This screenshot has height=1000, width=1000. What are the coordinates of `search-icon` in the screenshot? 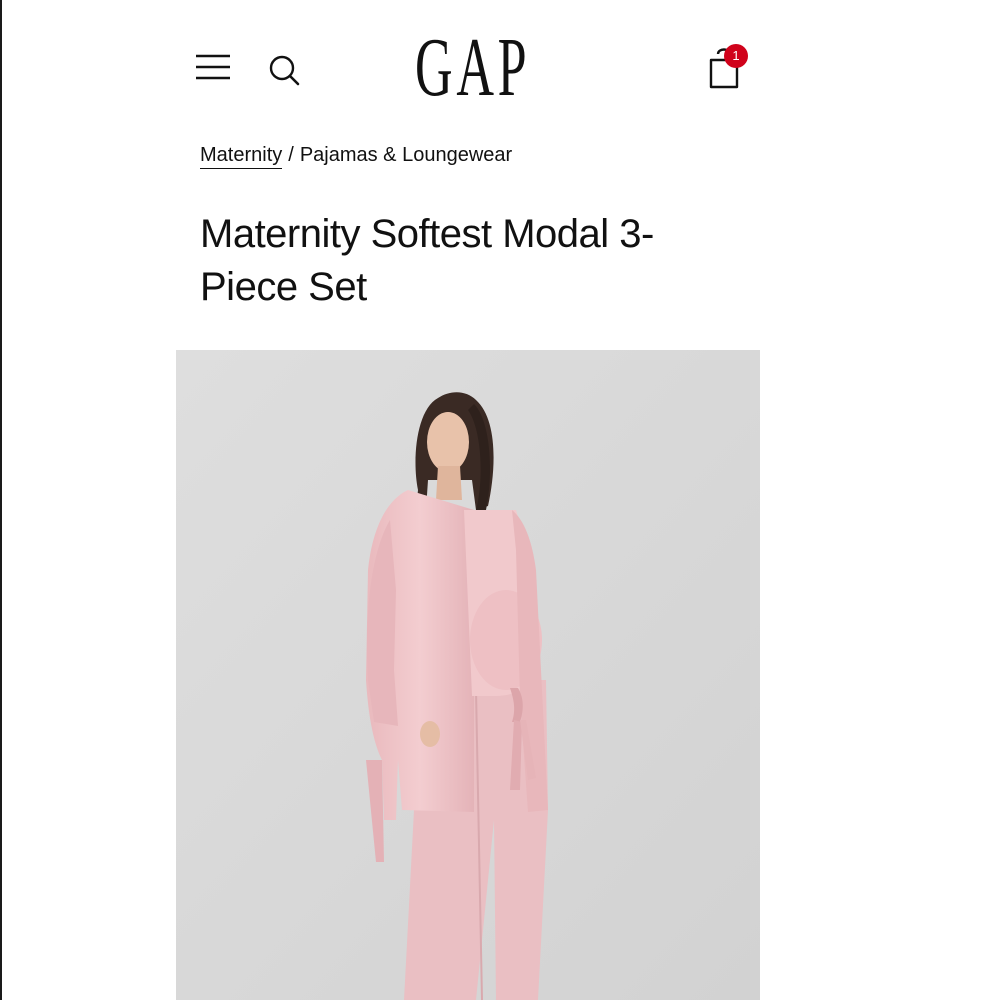 It's located at (284, 70).